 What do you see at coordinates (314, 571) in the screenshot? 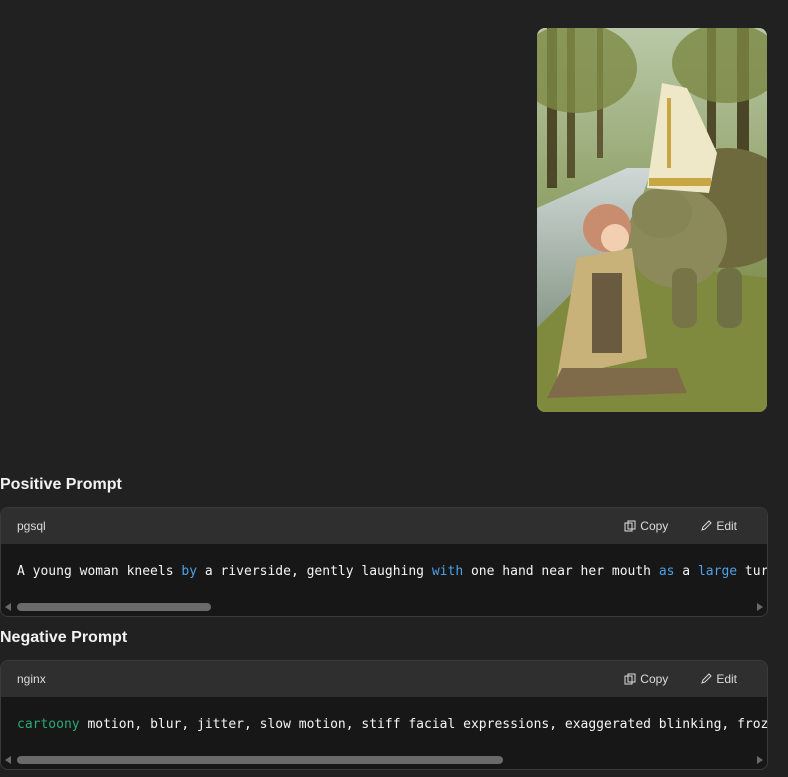
I see `code-token: a riverside, gently laughing` at bounding box center [314, 571].